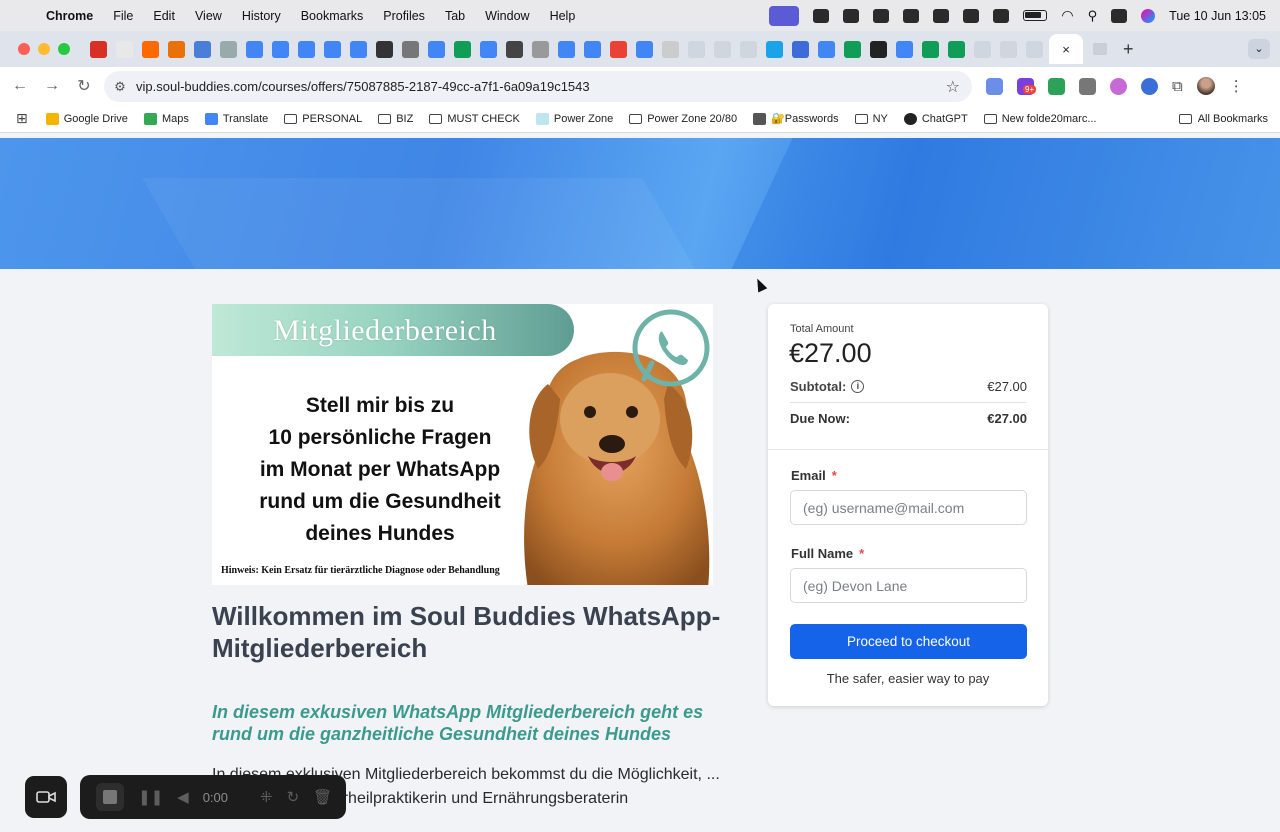 The height and width of the screenshot is (832, 1280). Describe the element at coordinates (1087, 86) in the screenshot. I see `grey-ext-icon` at that location.